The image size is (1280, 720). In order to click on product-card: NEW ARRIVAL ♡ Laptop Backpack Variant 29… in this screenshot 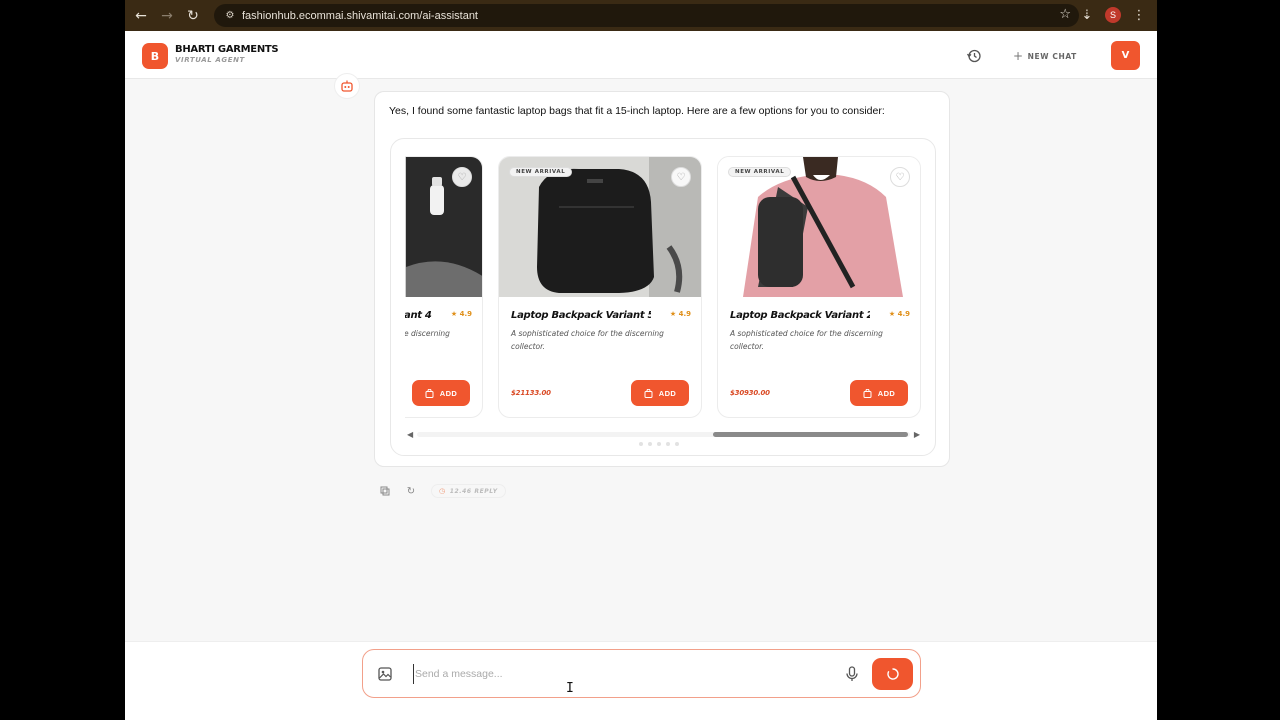, I will do `click(819, 287)`.